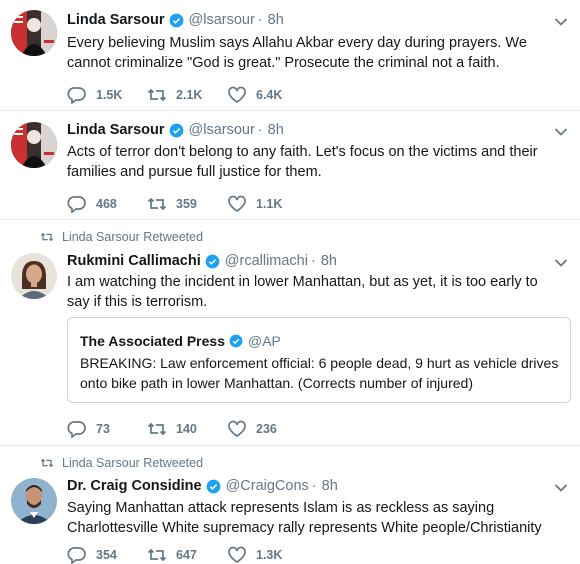 Image resolution: width=580 pixels, height=564 pixels. I want to click on author-handle: @rcallimachi, so click(266, 261).